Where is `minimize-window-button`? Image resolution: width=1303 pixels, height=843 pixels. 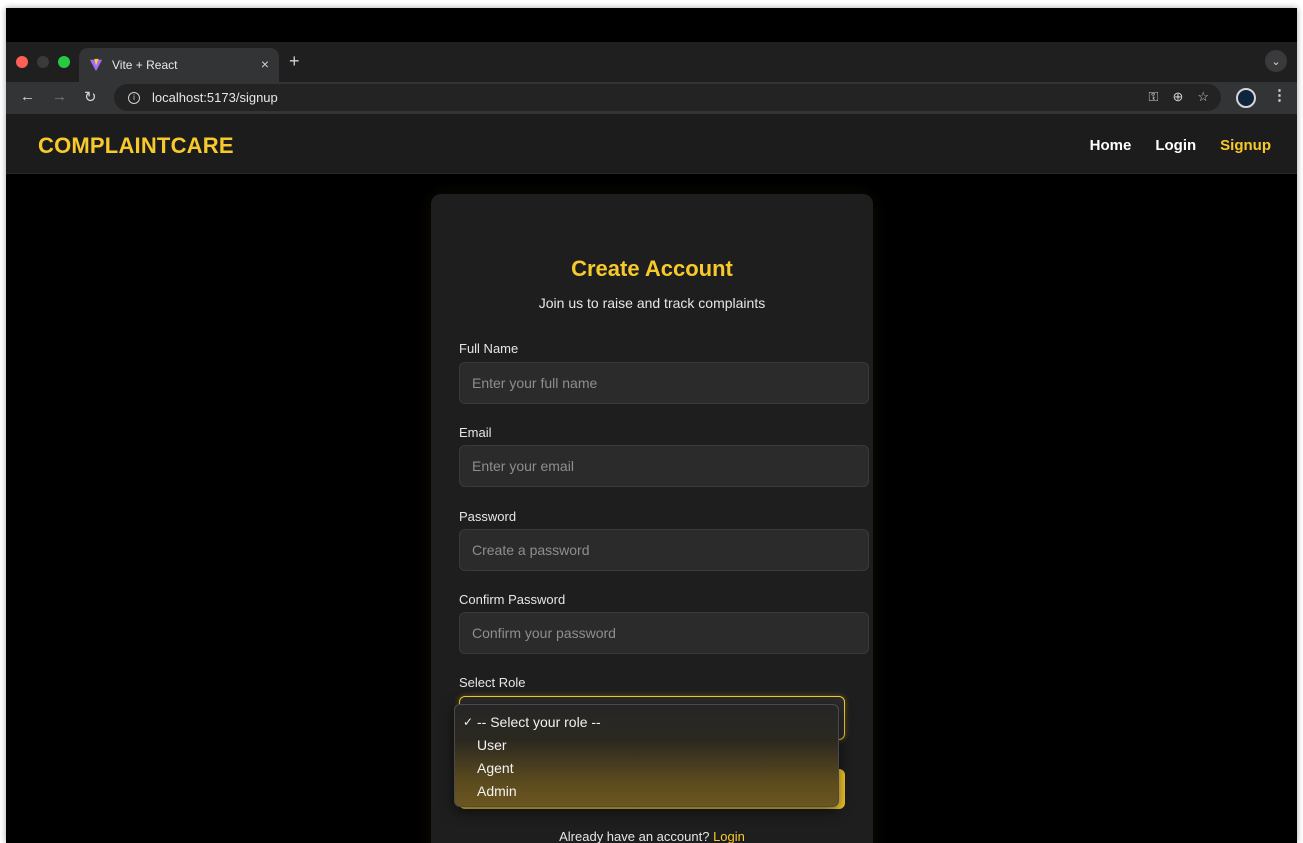
minimize-window-button is located at coordinates (43, 62).